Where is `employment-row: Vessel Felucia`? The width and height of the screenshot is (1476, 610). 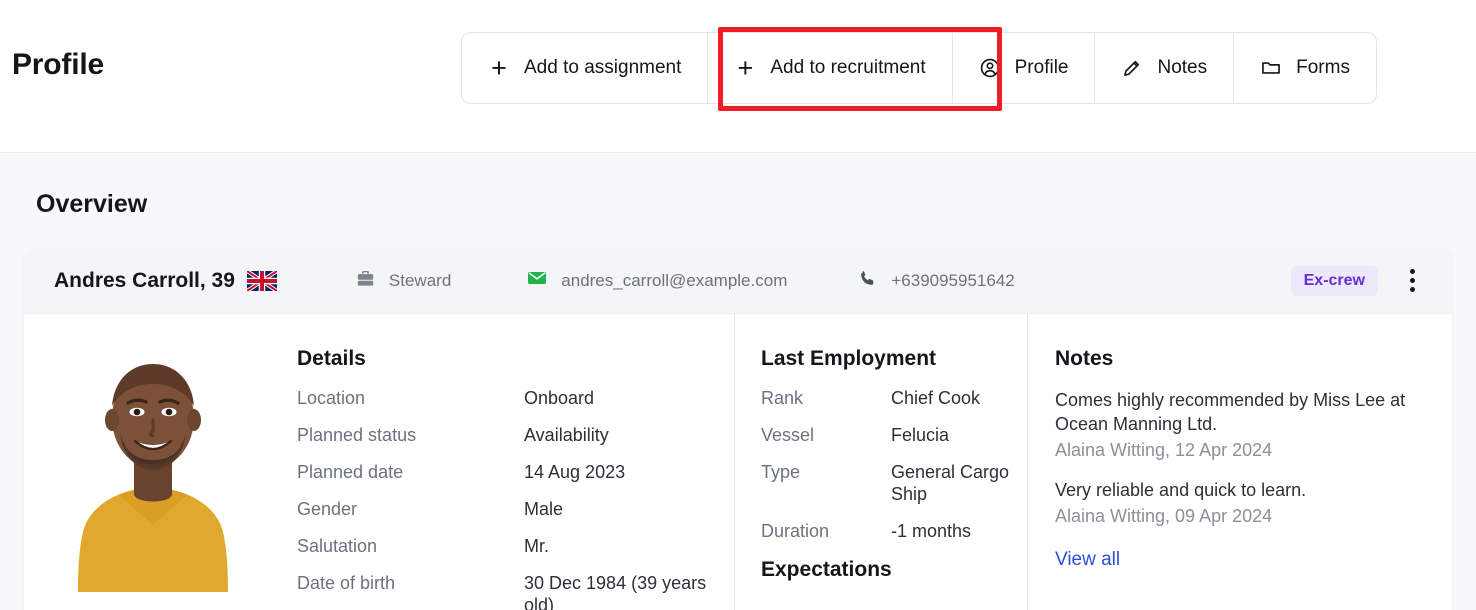
employment-row: Vessel Felucia is located at coordinates (894, 436).